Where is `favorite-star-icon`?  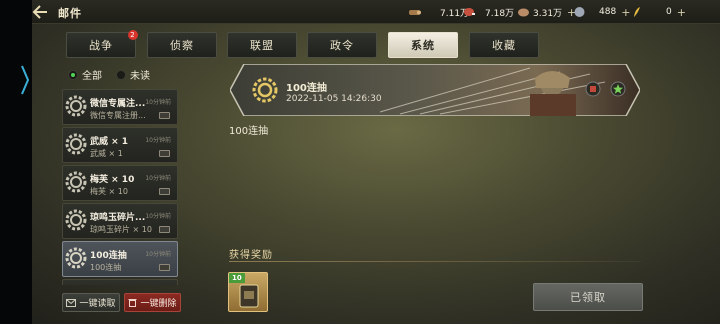 favorite-star-icon is located at coordinates (618, 89).